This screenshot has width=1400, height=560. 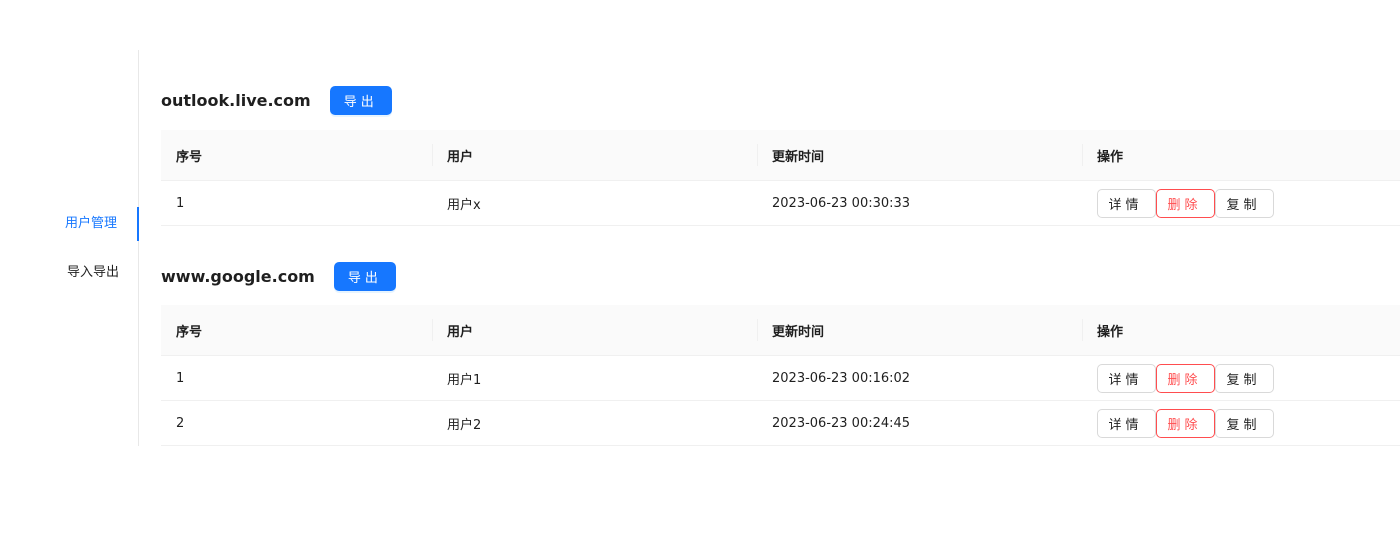 What do you see at coordinates (841, 423) in the screenshot?
I see `row-updated-time: 2023-06-23 00:24:45` at bounding box center [841, 423].